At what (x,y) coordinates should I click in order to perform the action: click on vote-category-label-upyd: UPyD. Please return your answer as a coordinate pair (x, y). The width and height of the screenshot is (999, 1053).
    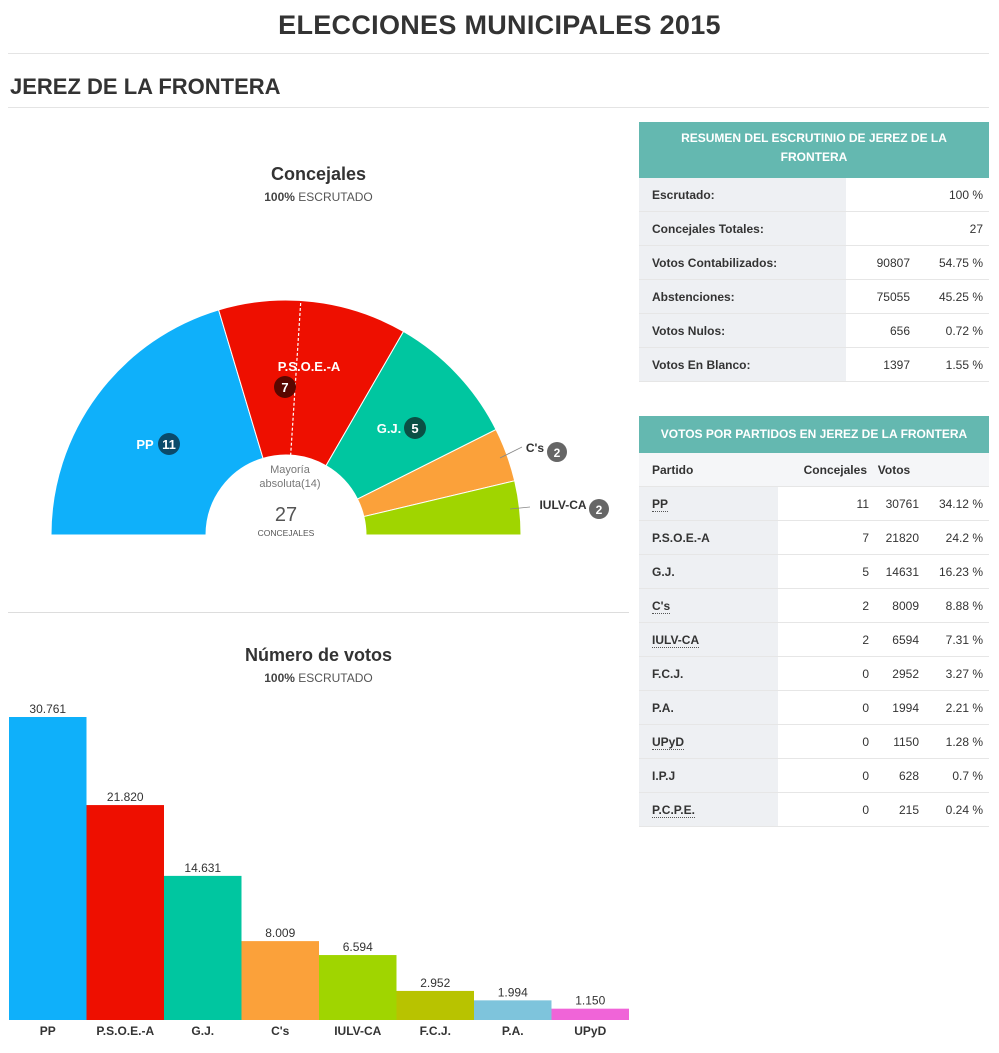
    Looking at the image, I should click on (590, 1031).